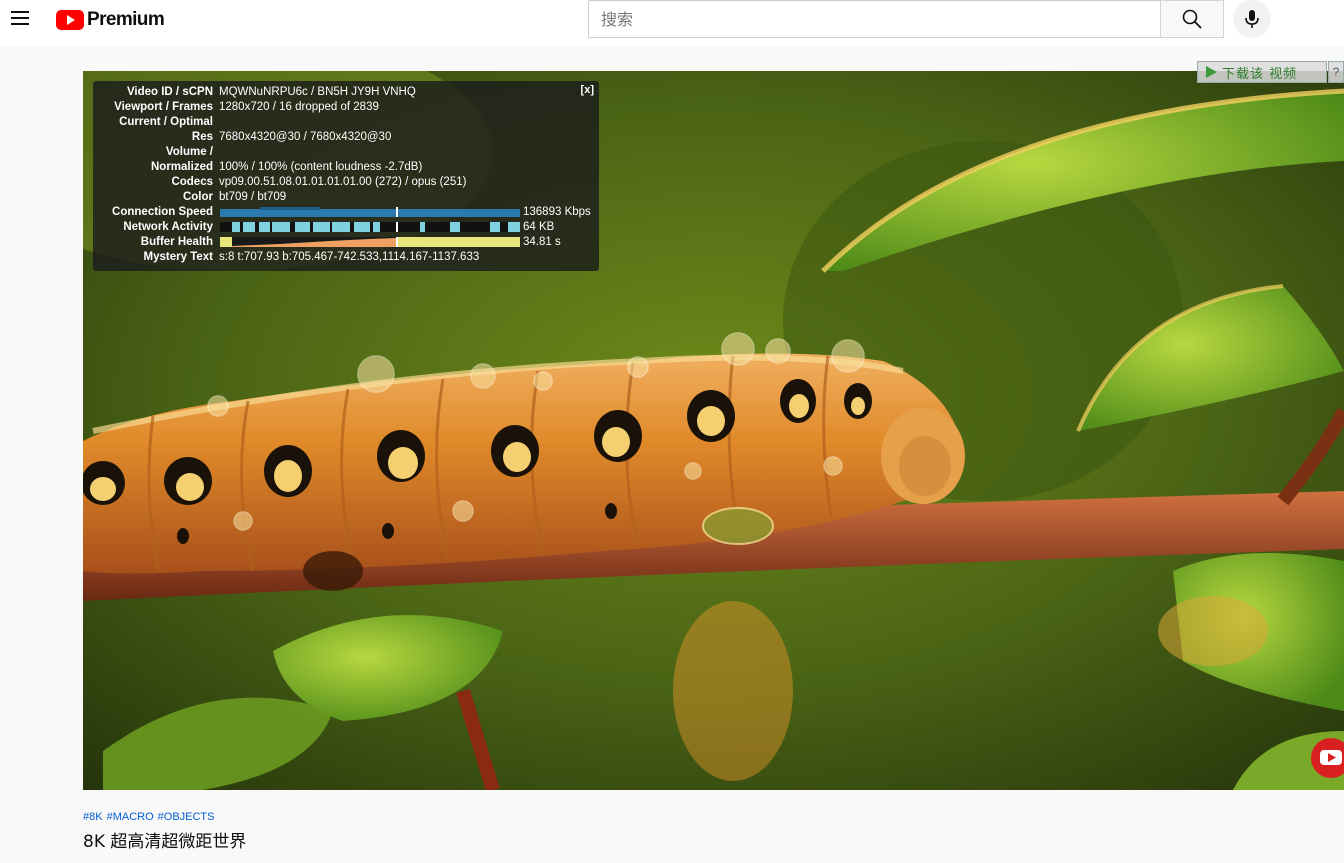  I want to click on subscribe-watermark-icon, so click(1327, 758).